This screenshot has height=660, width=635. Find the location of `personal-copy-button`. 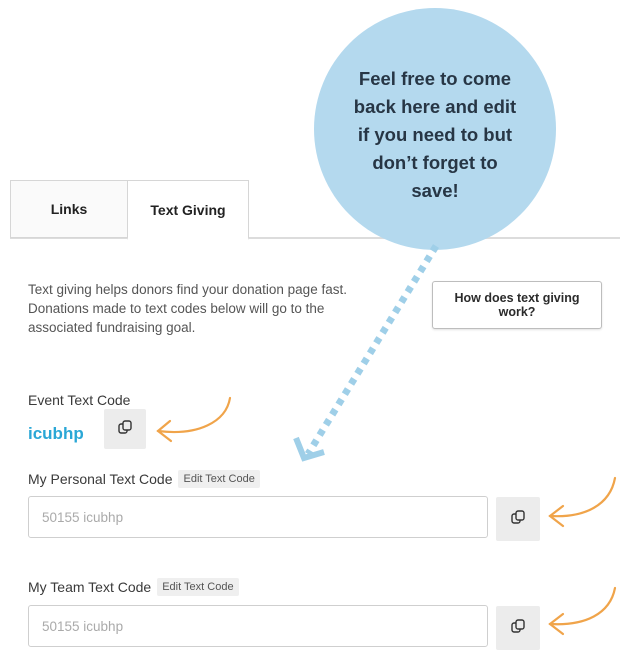

personal-copy-button is located at coordinates (518, 519).